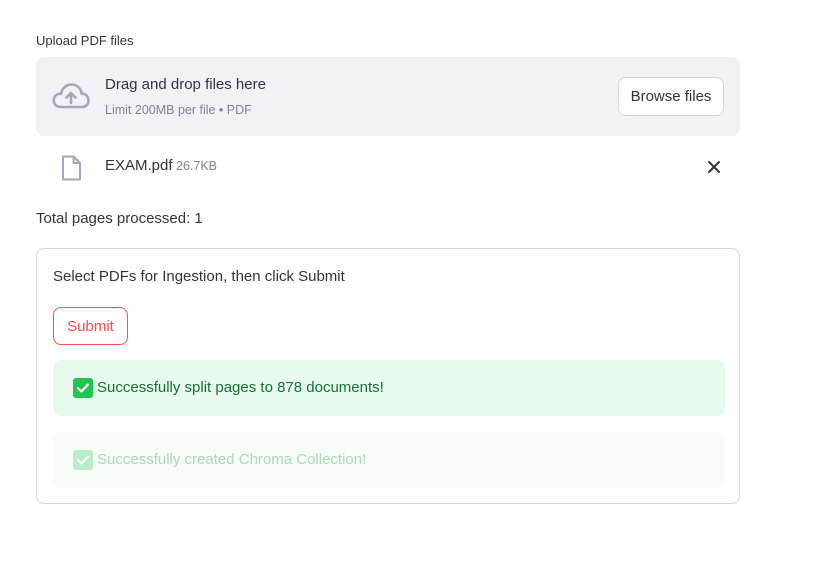 This screenshot has height=561, width=833. I want to click on browse-files-button: Browse files, so click(671, 96).